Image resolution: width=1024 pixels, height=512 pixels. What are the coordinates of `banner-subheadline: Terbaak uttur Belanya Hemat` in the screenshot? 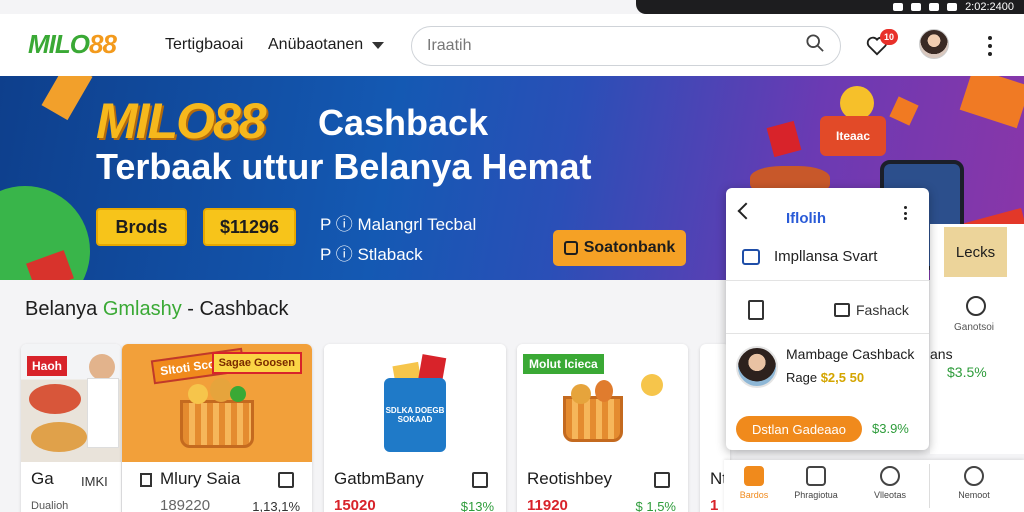 It's located at (344, 166).